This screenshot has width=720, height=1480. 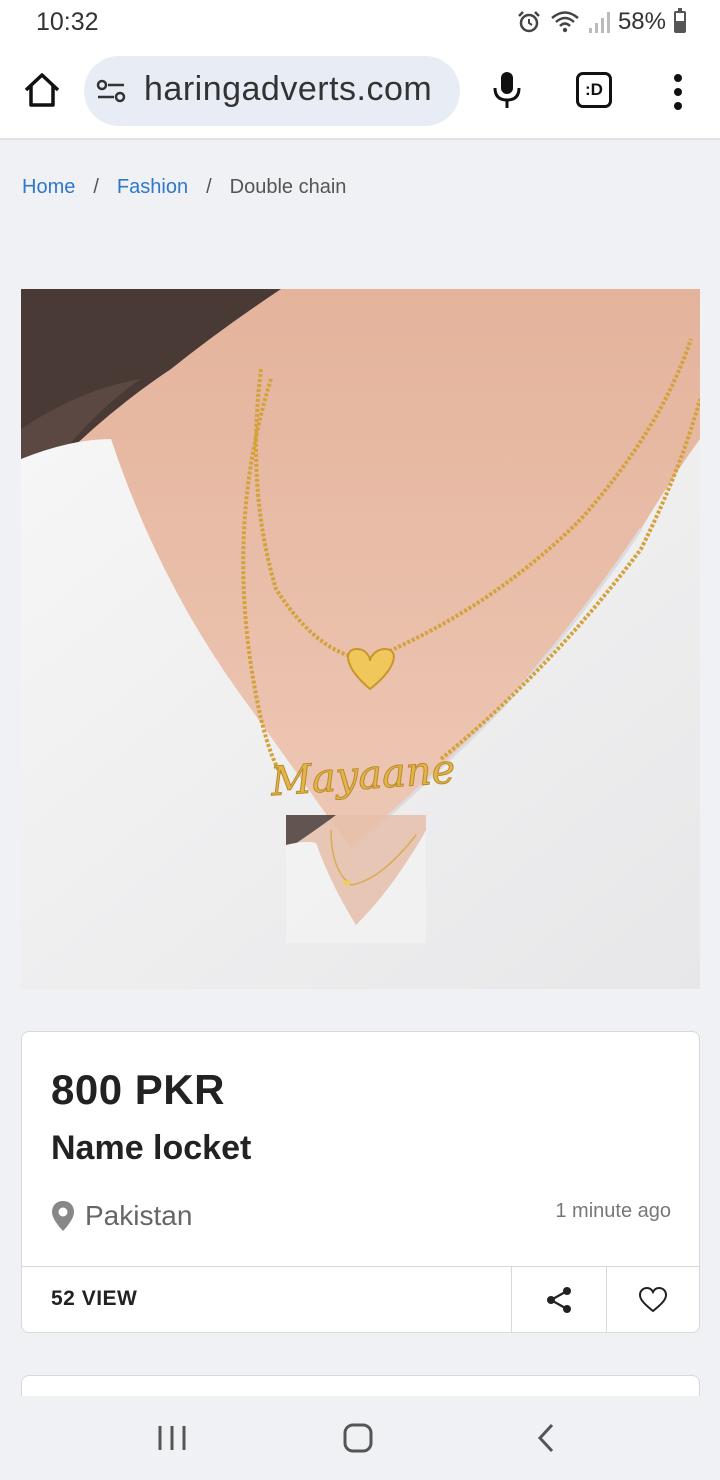 I want to click on share-button, so click(x=558, y=1300).